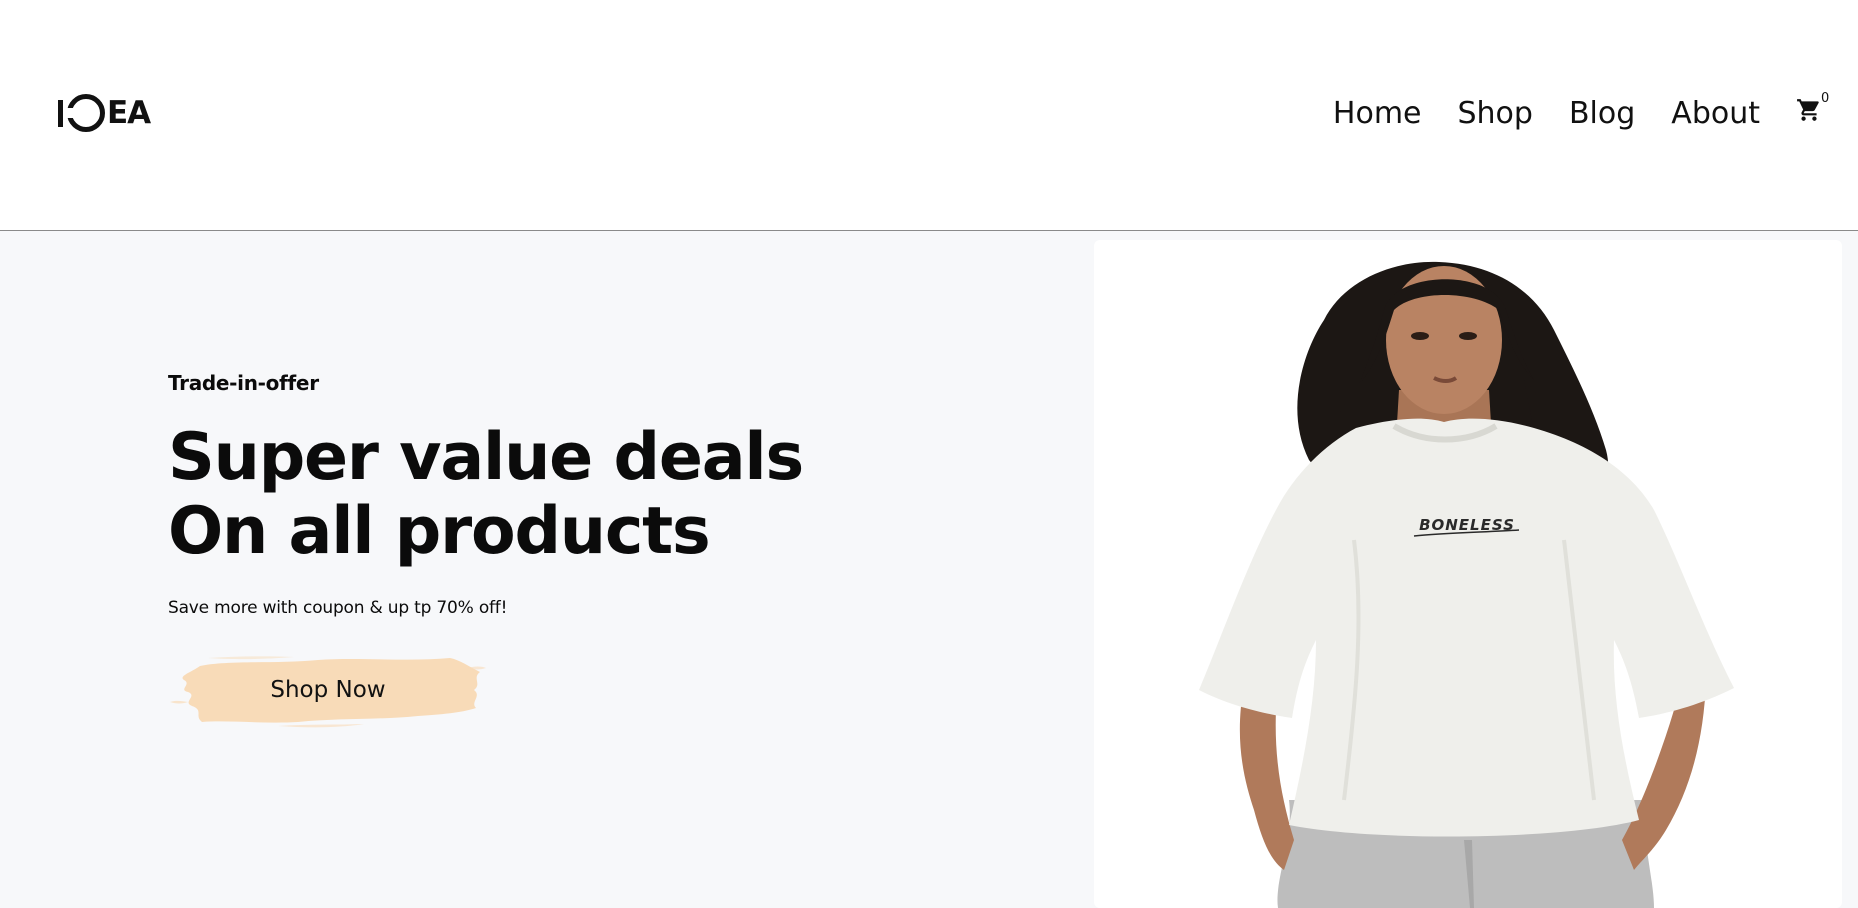 This screenshot has width=1858, height=908. What do you see at coordinates (1808, 110) in the screenshot?
I see `cart-icon` at bounding box center [1808, 110].